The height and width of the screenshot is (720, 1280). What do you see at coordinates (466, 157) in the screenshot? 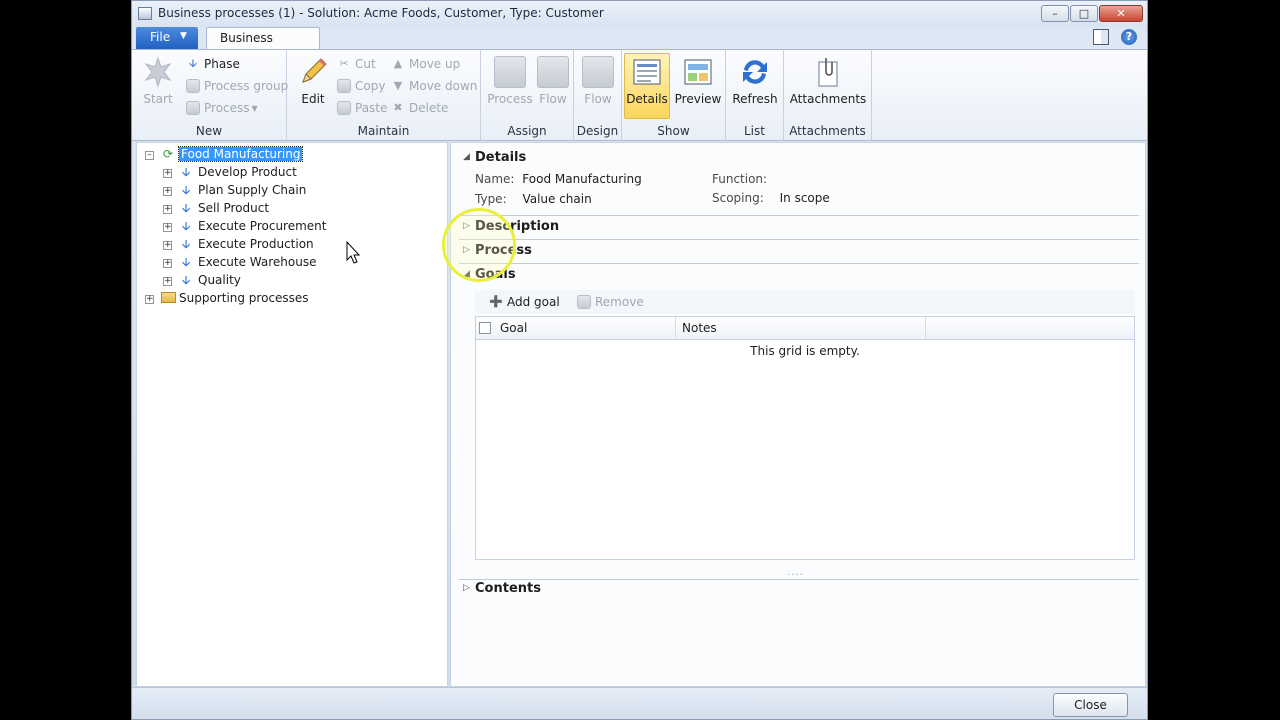
I see `collapse-triangle-icon: ◢` at bounding box center [466, 157].